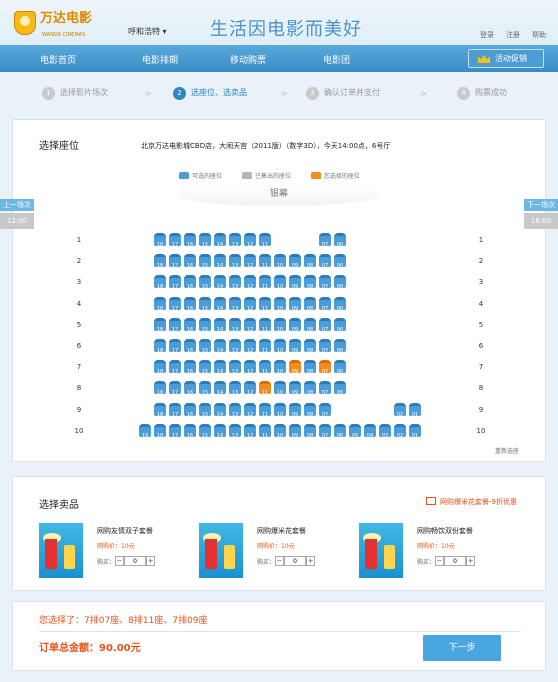  What do you see at coordinates (385, 431) in the screenshot?
I see `seat: 03` at bounding box center [385, 431].